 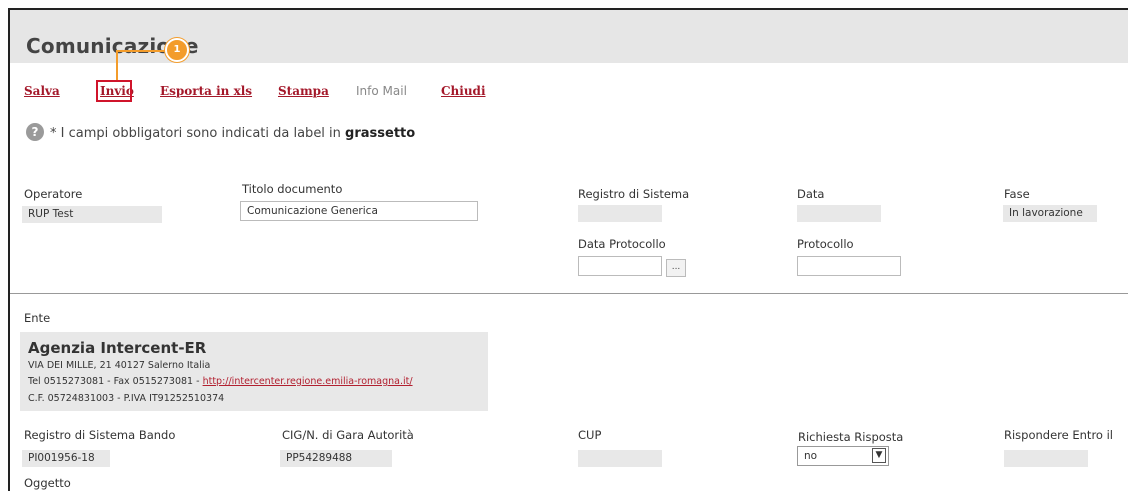 What do you see at coordinates (590, 435) in the screenshot?
I see `cup-label: CUP` at bounding box center [590, 435].